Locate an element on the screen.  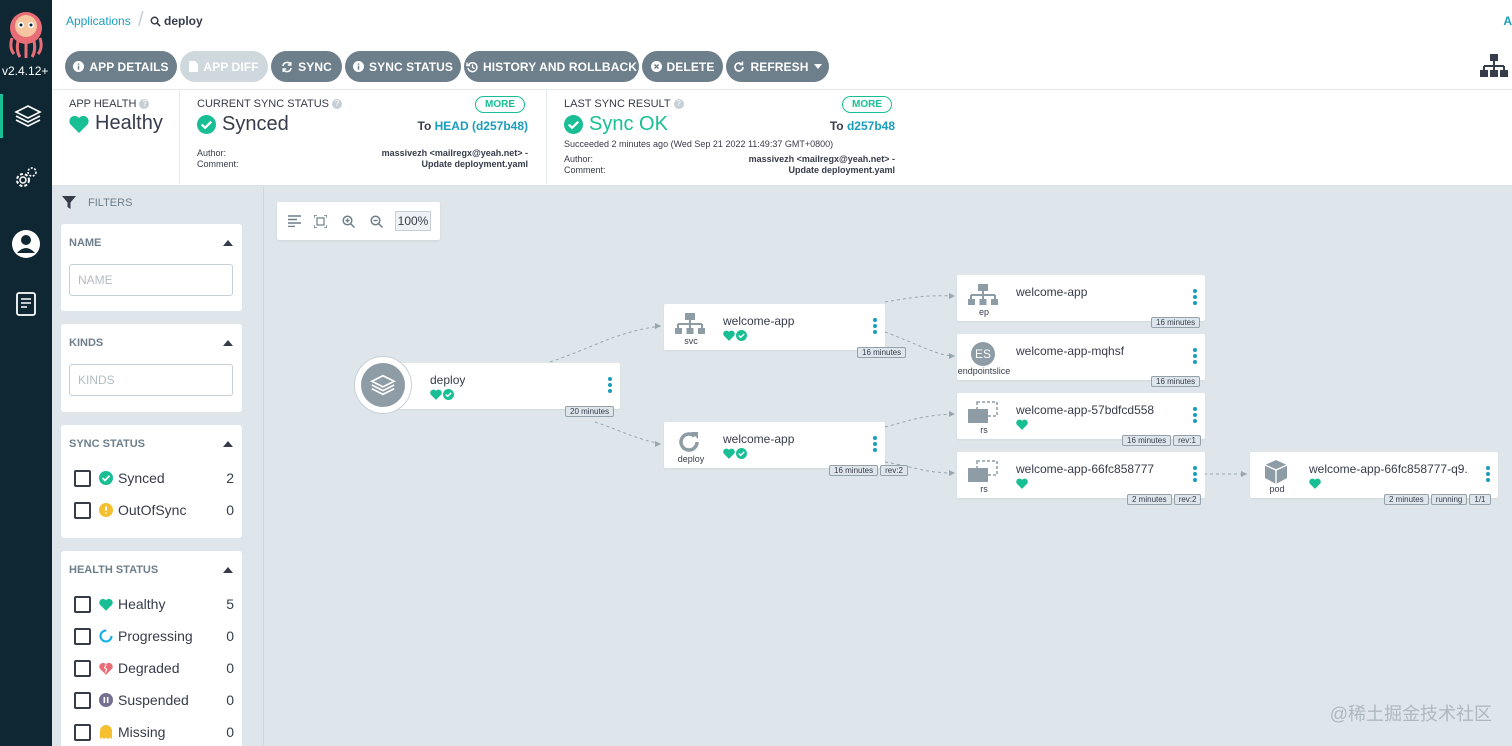
argo-logo-icon is located at coordinates (26, 35).